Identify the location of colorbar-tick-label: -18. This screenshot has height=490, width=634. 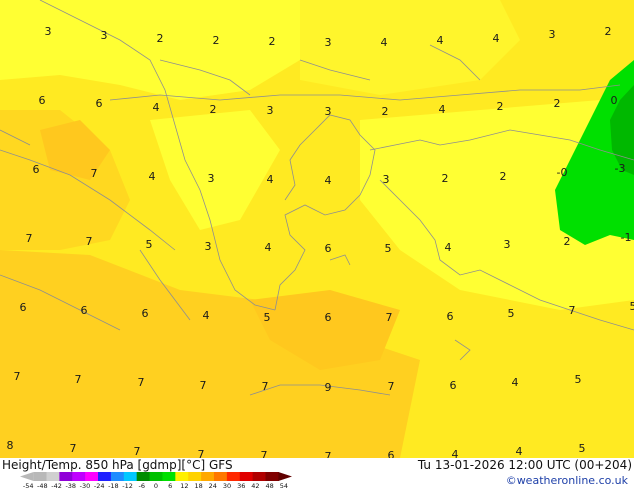
(113, 486).